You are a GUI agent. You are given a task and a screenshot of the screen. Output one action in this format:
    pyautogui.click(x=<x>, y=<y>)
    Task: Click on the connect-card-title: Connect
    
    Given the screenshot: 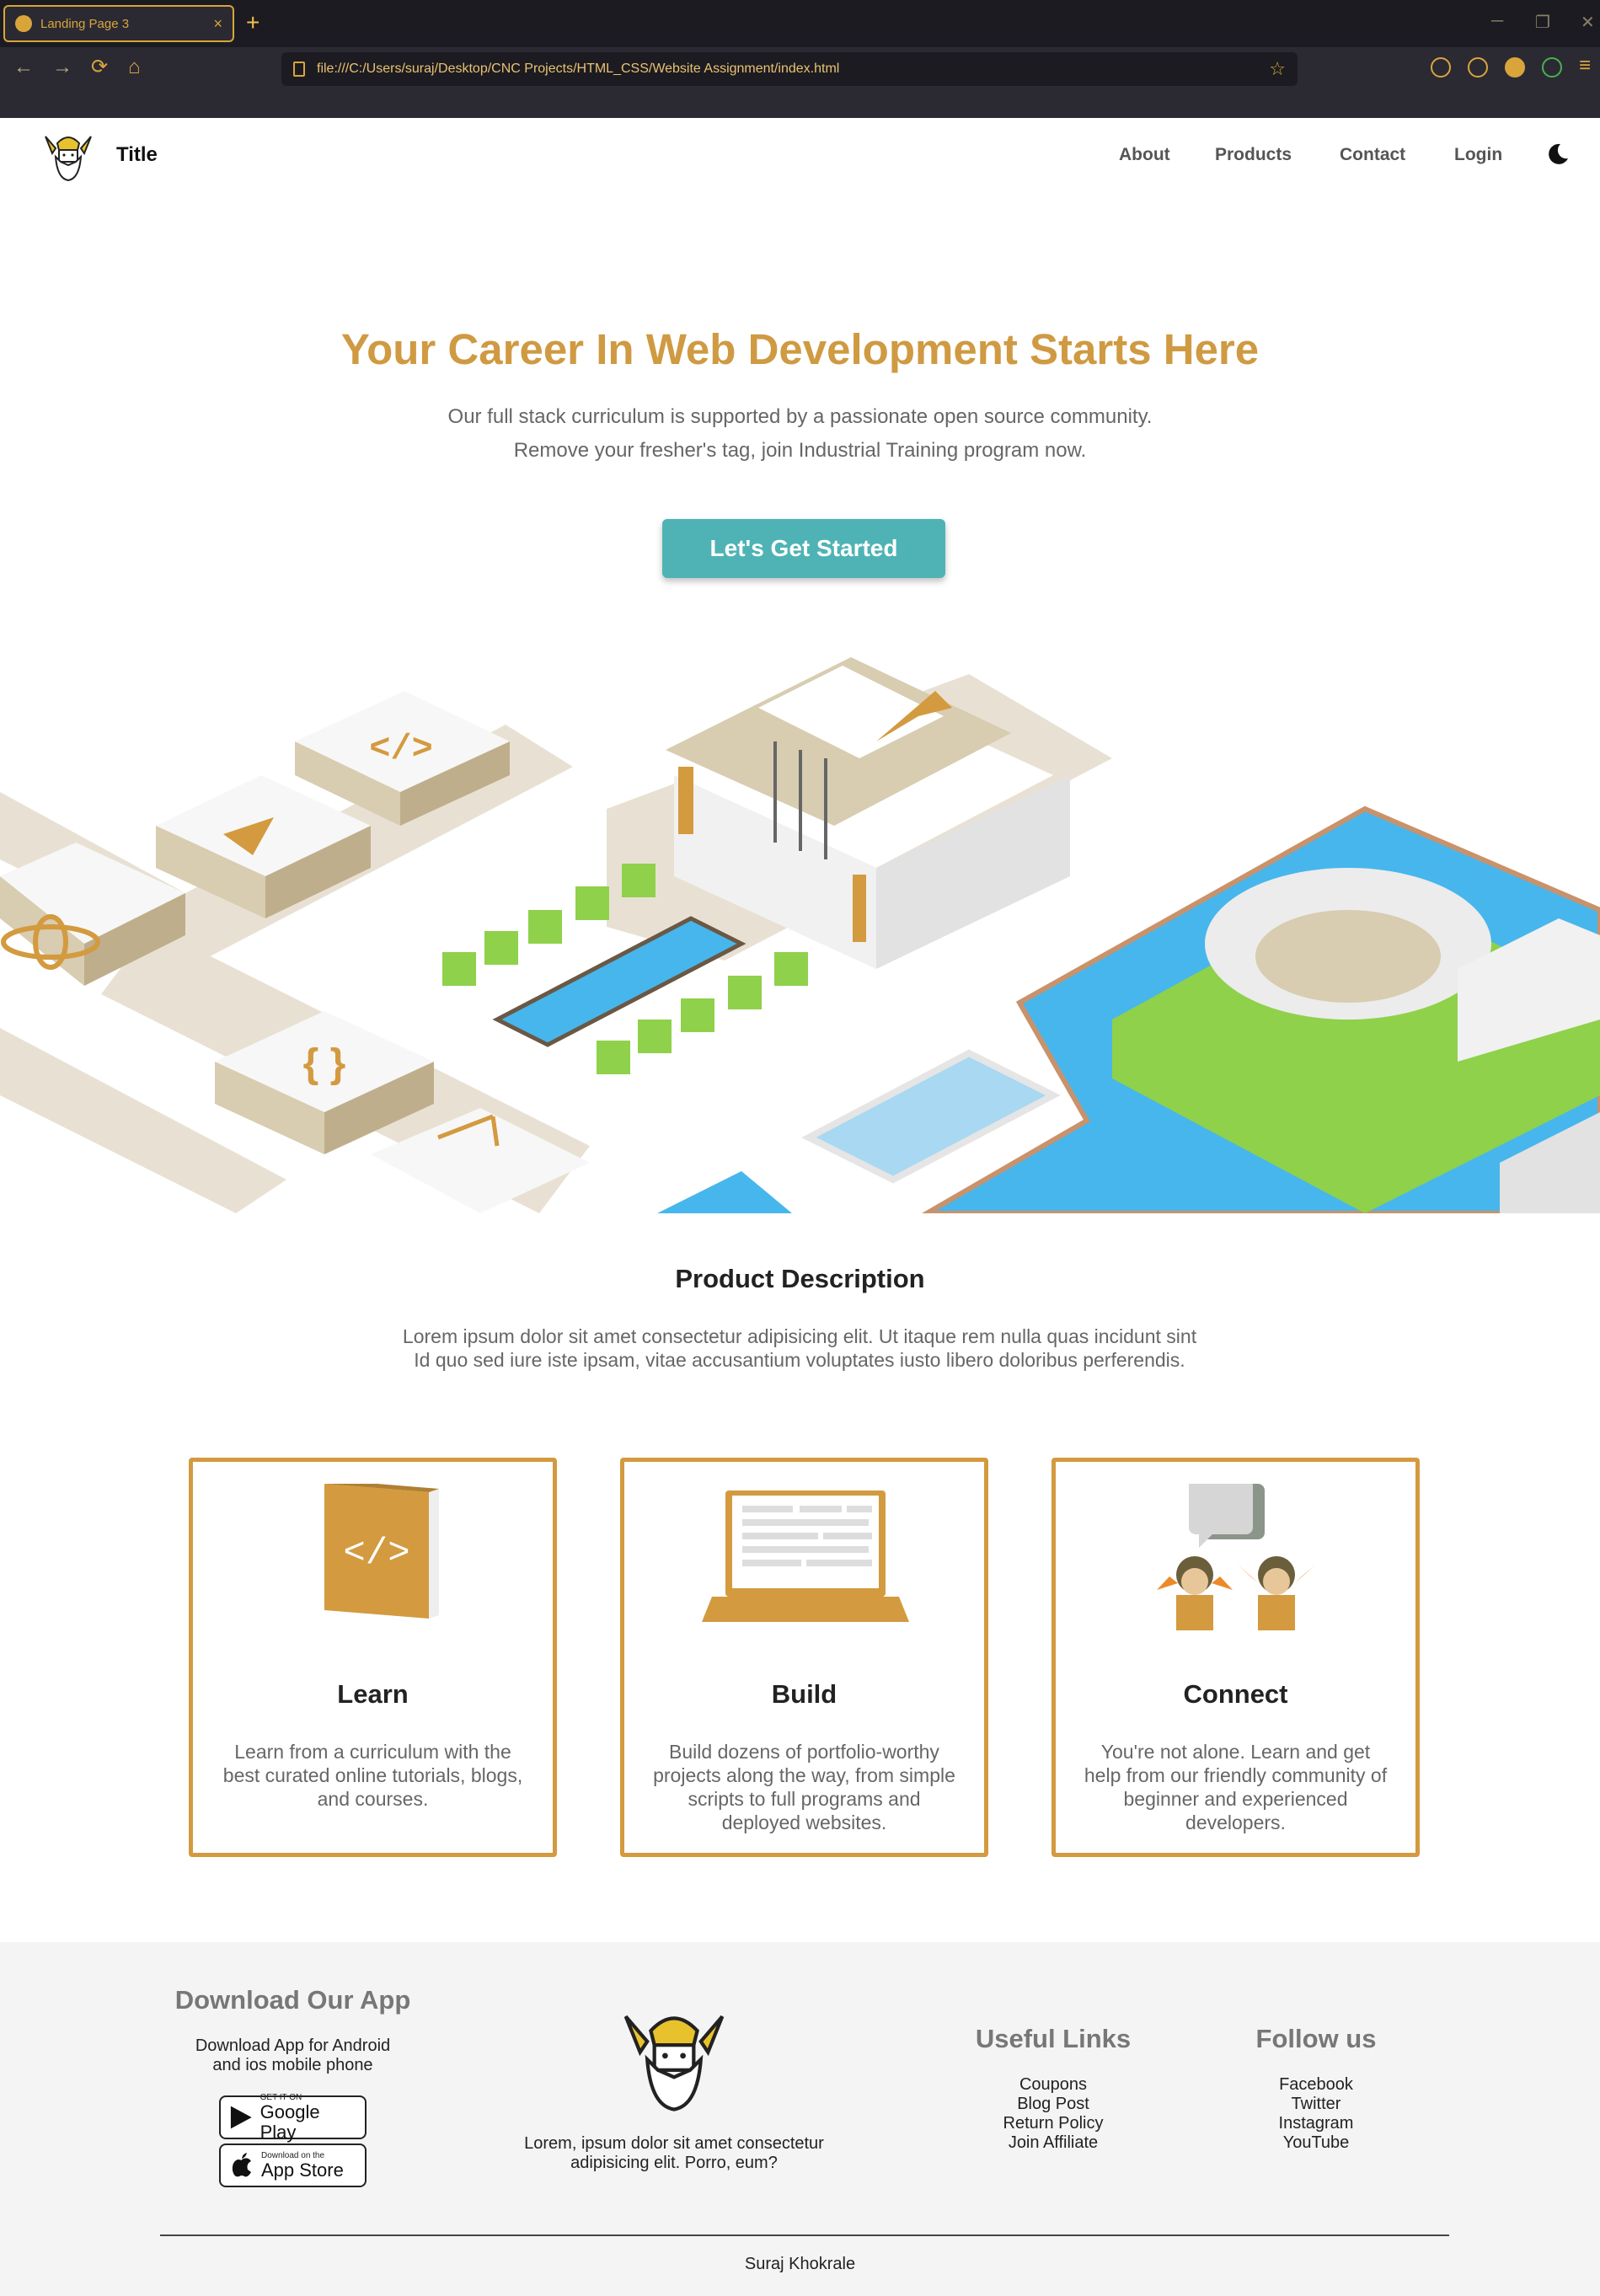 What is the action you would take?
    pyautogui.click(x=1235, y=1694)
    